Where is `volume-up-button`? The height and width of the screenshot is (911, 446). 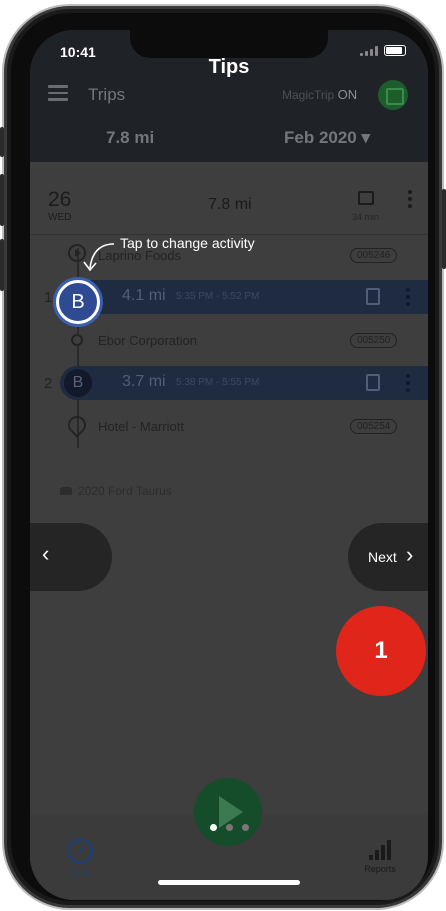 volume-up-button is located at coordinates (2, 200).